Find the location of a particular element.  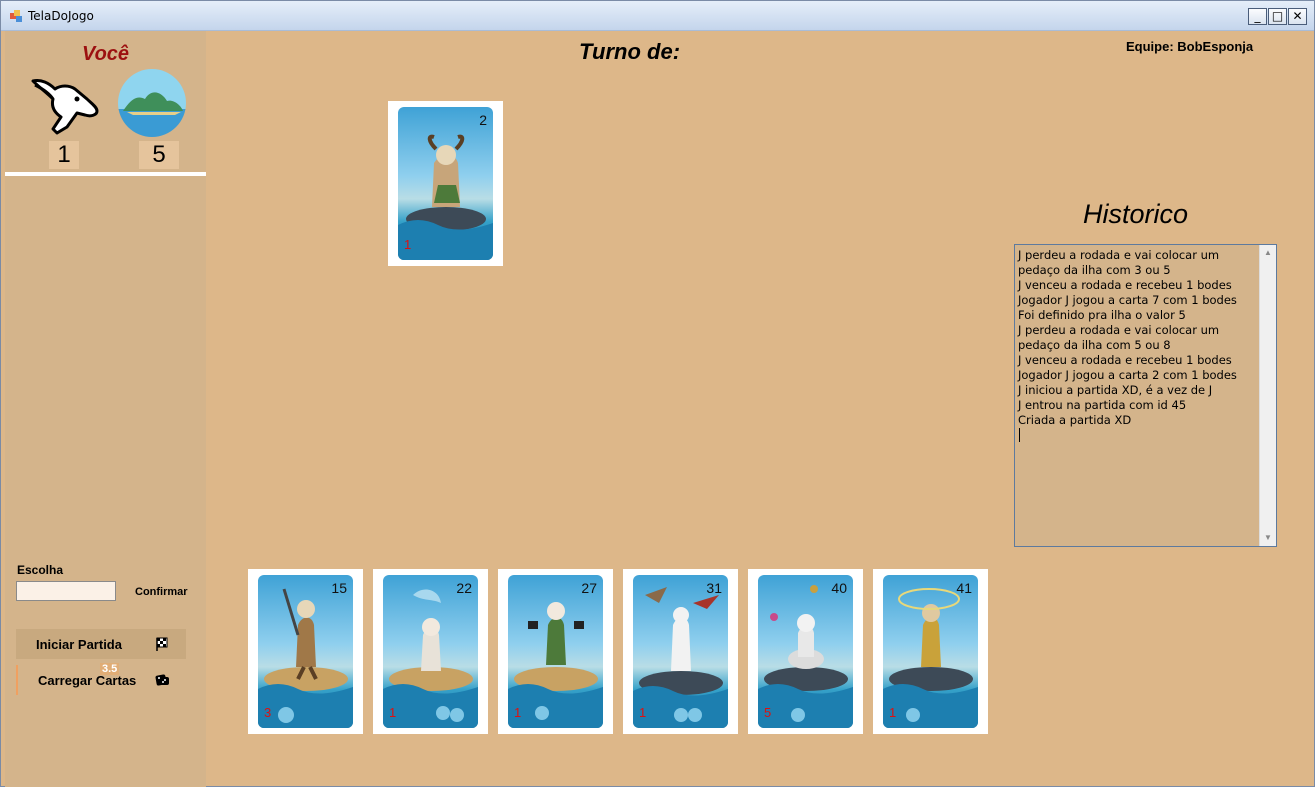

start-match-button: Iniciar Partida is located at coordinates (101, 644).